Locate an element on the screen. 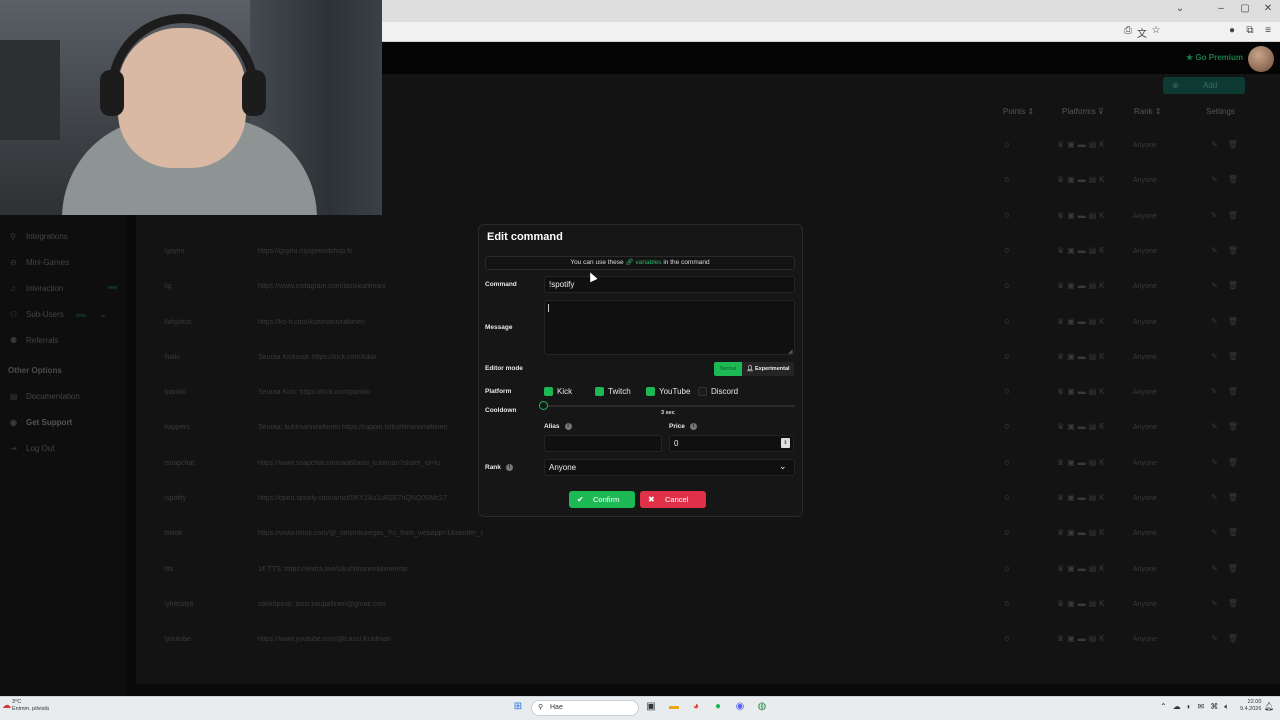 This screenshot has height=720, width=1280. sidebar-item-log-out: ⇥ Log Out is located at coordinates (32, 448).